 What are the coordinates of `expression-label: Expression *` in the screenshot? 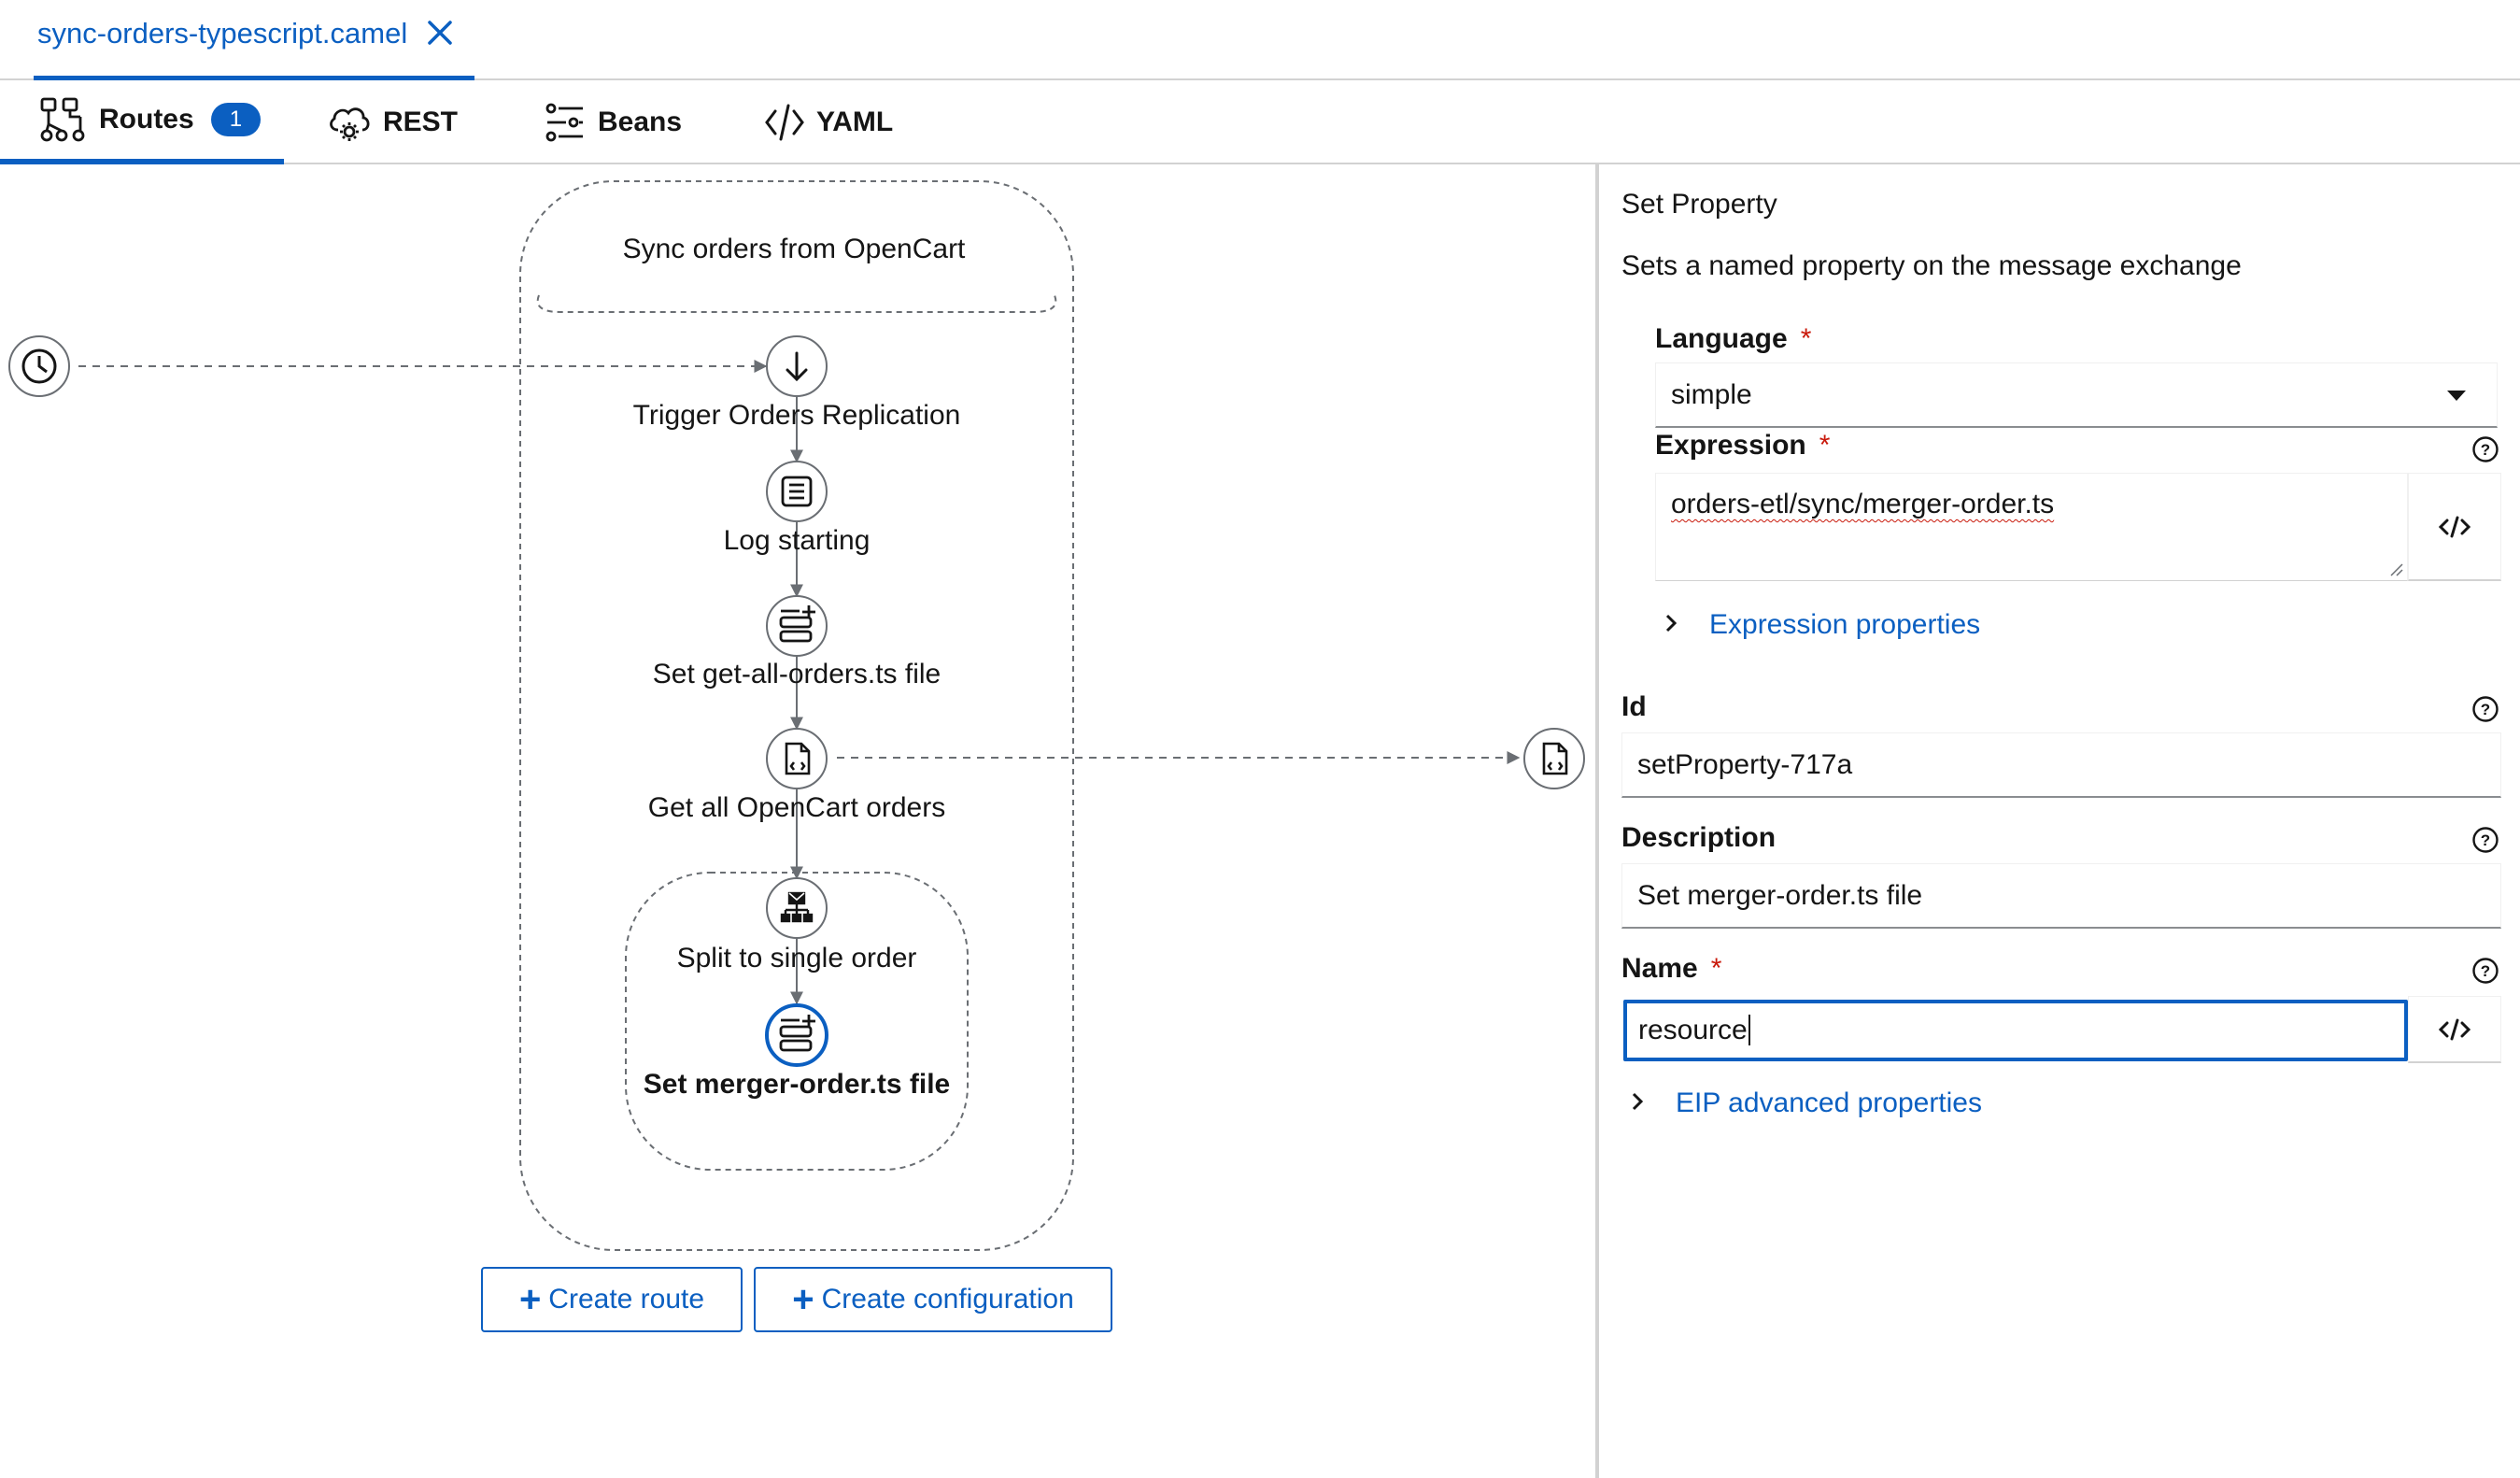 It's located at (1743, 446).